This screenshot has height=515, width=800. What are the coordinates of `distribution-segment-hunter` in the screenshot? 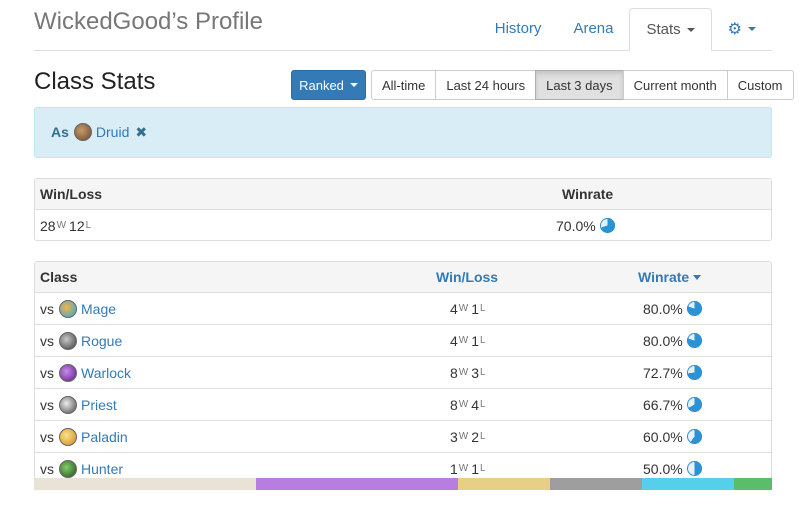 It's located at (753, 484).